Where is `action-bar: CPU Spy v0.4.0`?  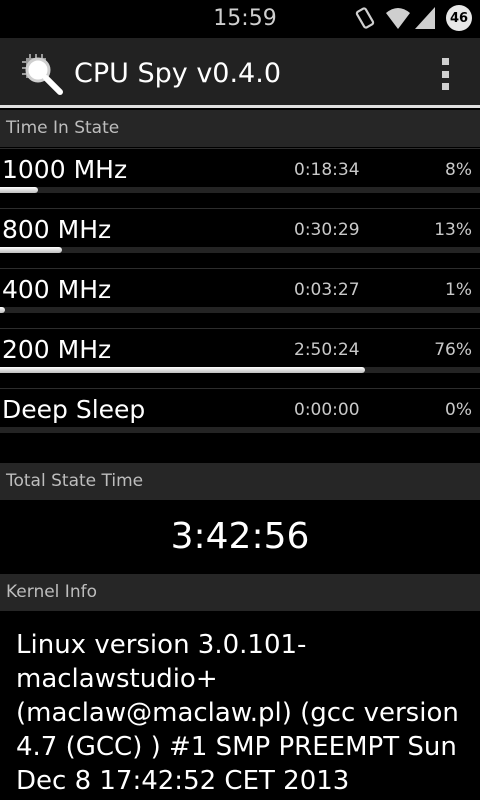
action-bar: CPU Spy v0.4.0 is located at coordinates (240, 73).